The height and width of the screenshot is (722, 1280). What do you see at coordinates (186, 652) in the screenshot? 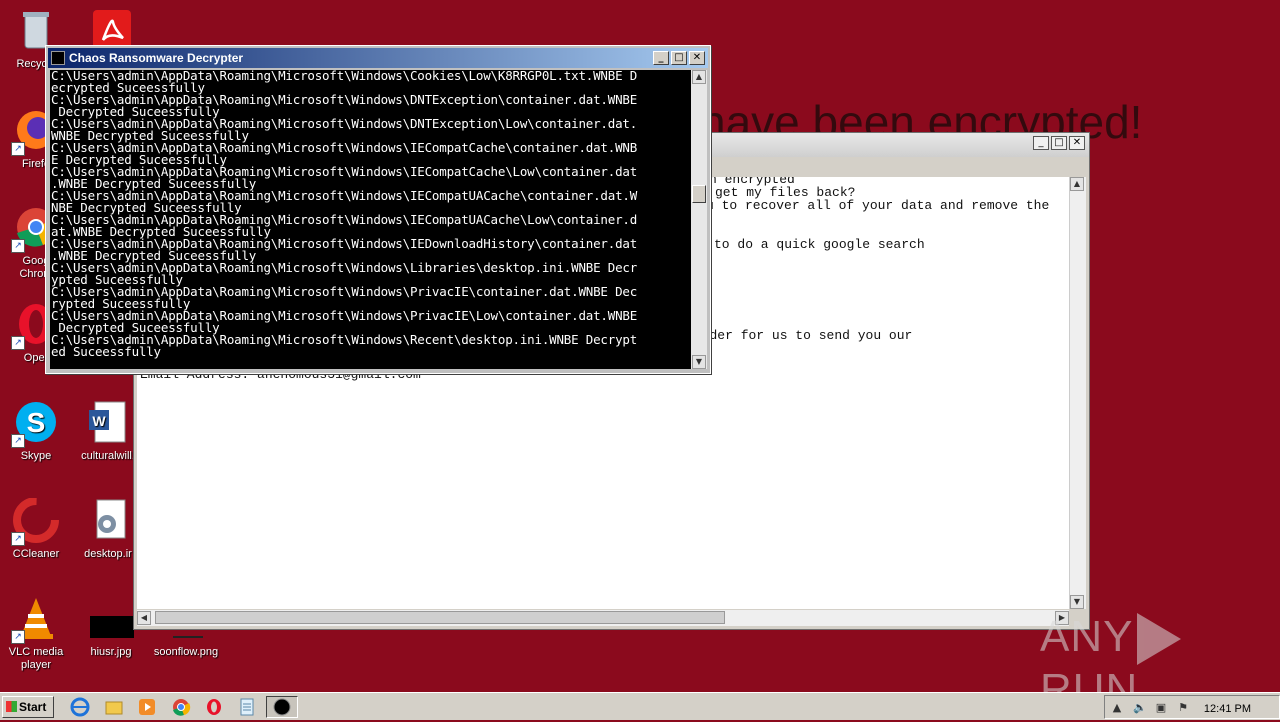
I see `desktop-icon-label: soonflow.png` at bounding box center [186, 652].